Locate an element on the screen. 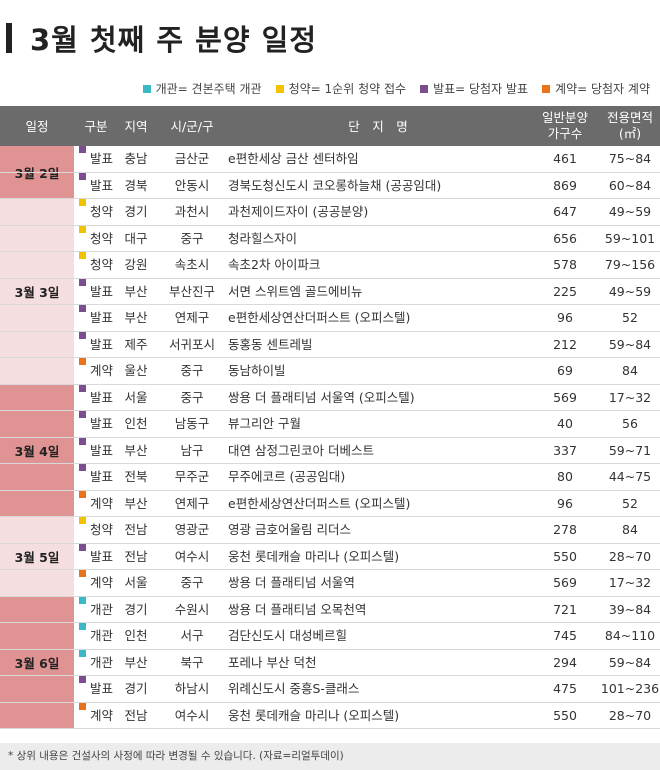 The height and width of the screenshot is (770, 660). cell-units: 212 is located at coordinates (565, 344).